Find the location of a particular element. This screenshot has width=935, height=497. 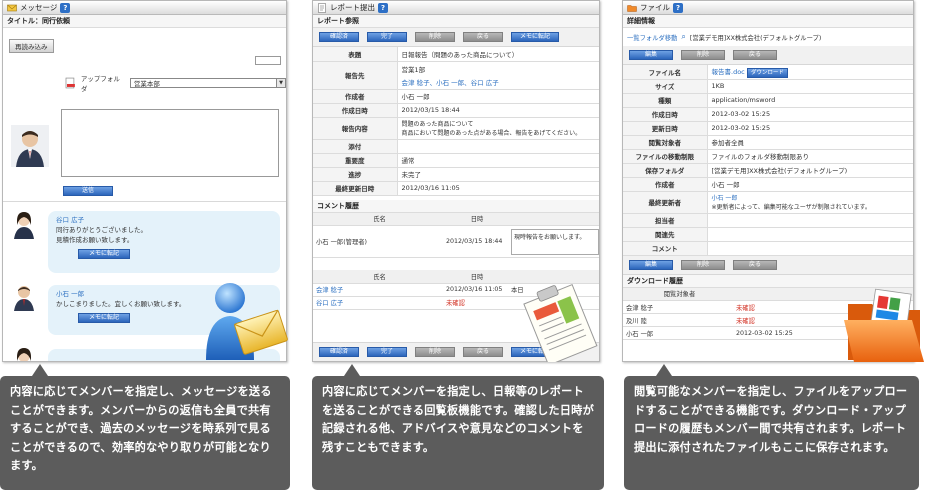

file-button-row: 編集 削除 戻る is located at coordinates (768, 55).